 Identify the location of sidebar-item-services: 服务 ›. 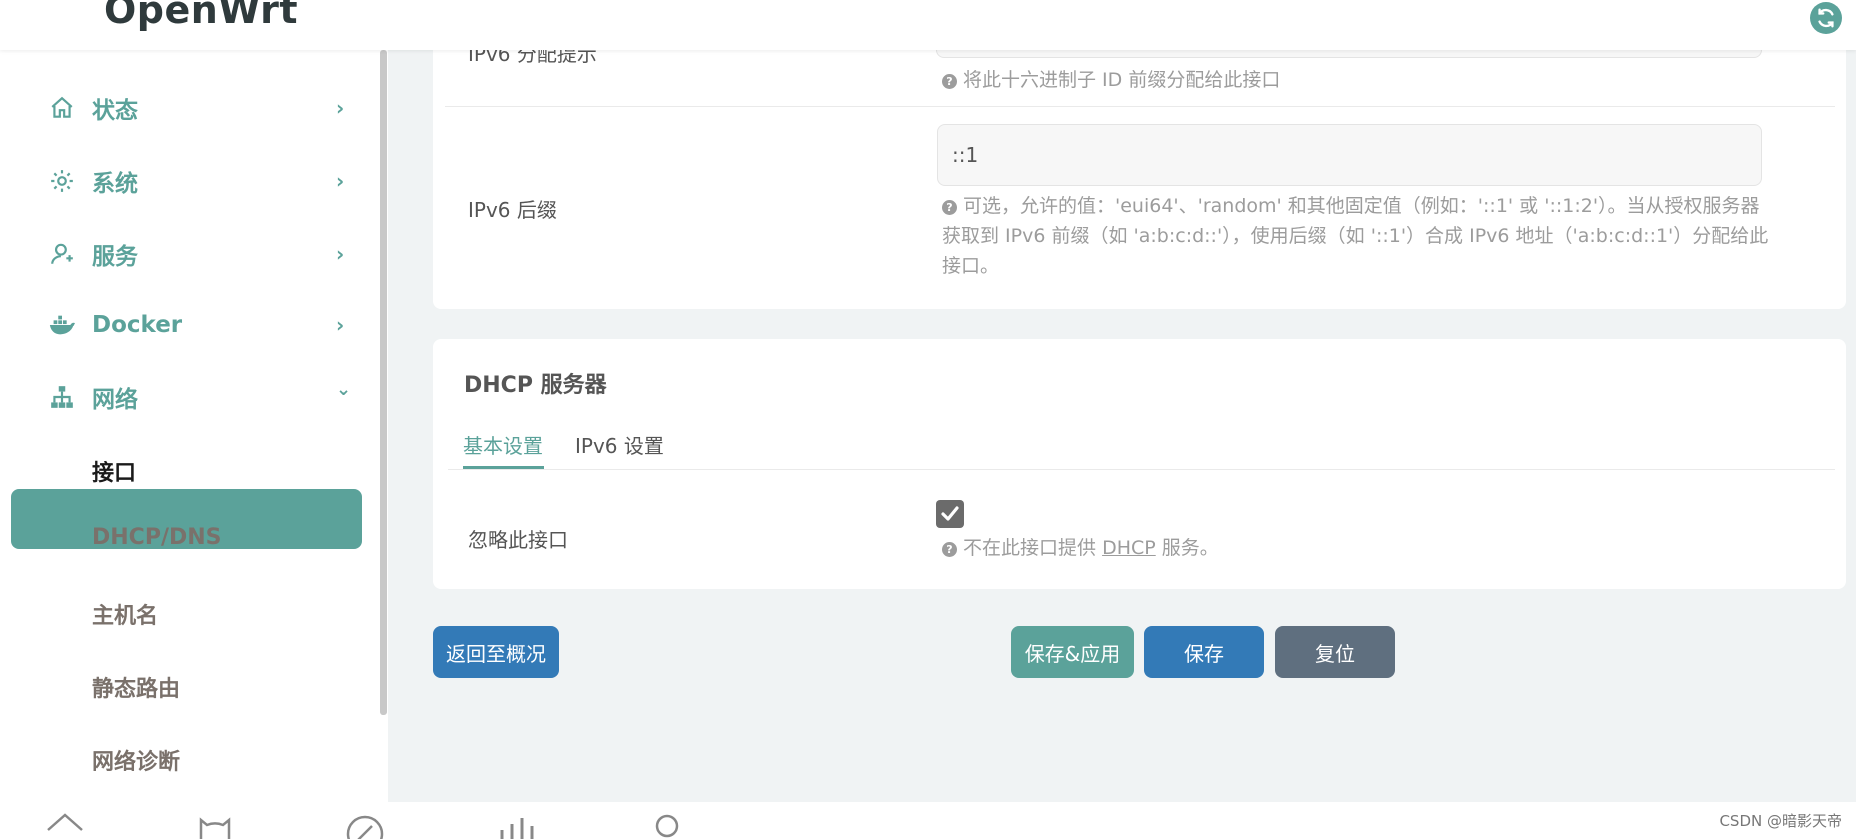
(185, 254).